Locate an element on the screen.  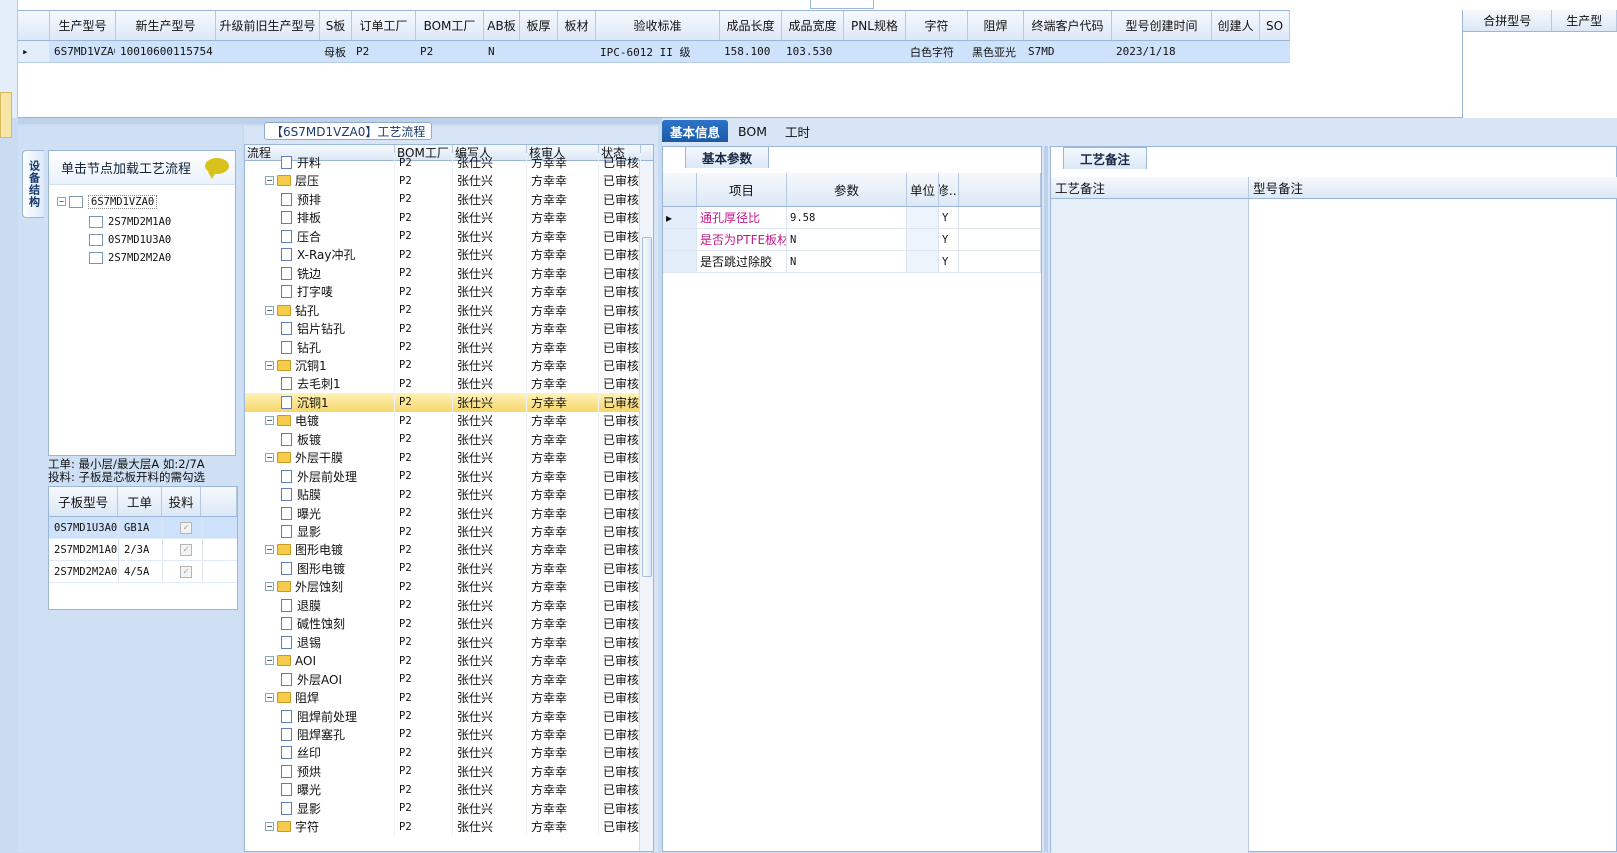
process-step-row: 打字唛 P2 张仕兴 方幸幸 已审核 is located at coordinates (443, 292).